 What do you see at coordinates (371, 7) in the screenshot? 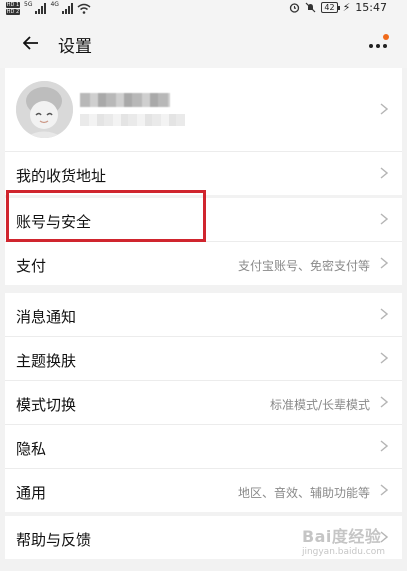
I see `clock: 15:47` at bounding box center [371, 7].